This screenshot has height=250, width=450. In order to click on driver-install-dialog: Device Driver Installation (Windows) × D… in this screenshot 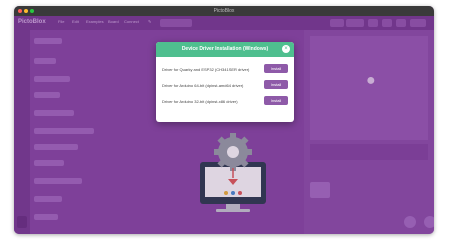, I will do `click(225, 82)`.